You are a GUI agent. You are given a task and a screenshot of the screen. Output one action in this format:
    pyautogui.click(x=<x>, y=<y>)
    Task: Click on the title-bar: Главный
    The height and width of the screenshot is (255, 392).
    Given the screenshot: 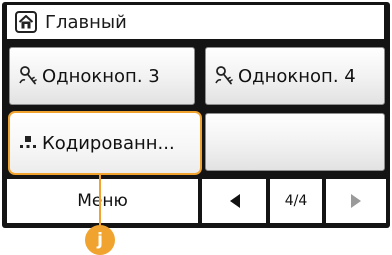 What is the action you would take?
    pyautogui.click(x=195, y=22)
    